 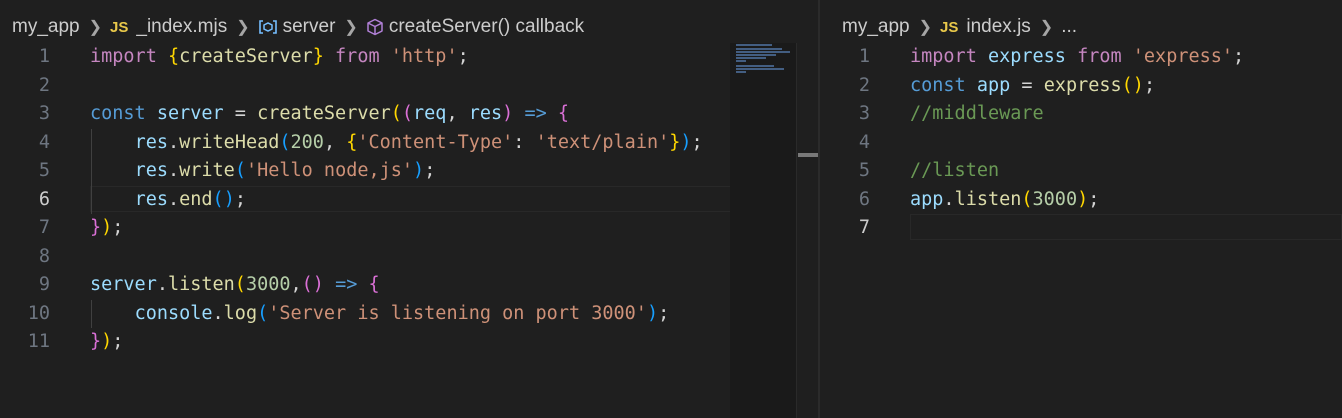 What do you see at coordinates (424, 56) in the screenshot?
I see `code-token: 'http'` at bounding box center [424, 56].